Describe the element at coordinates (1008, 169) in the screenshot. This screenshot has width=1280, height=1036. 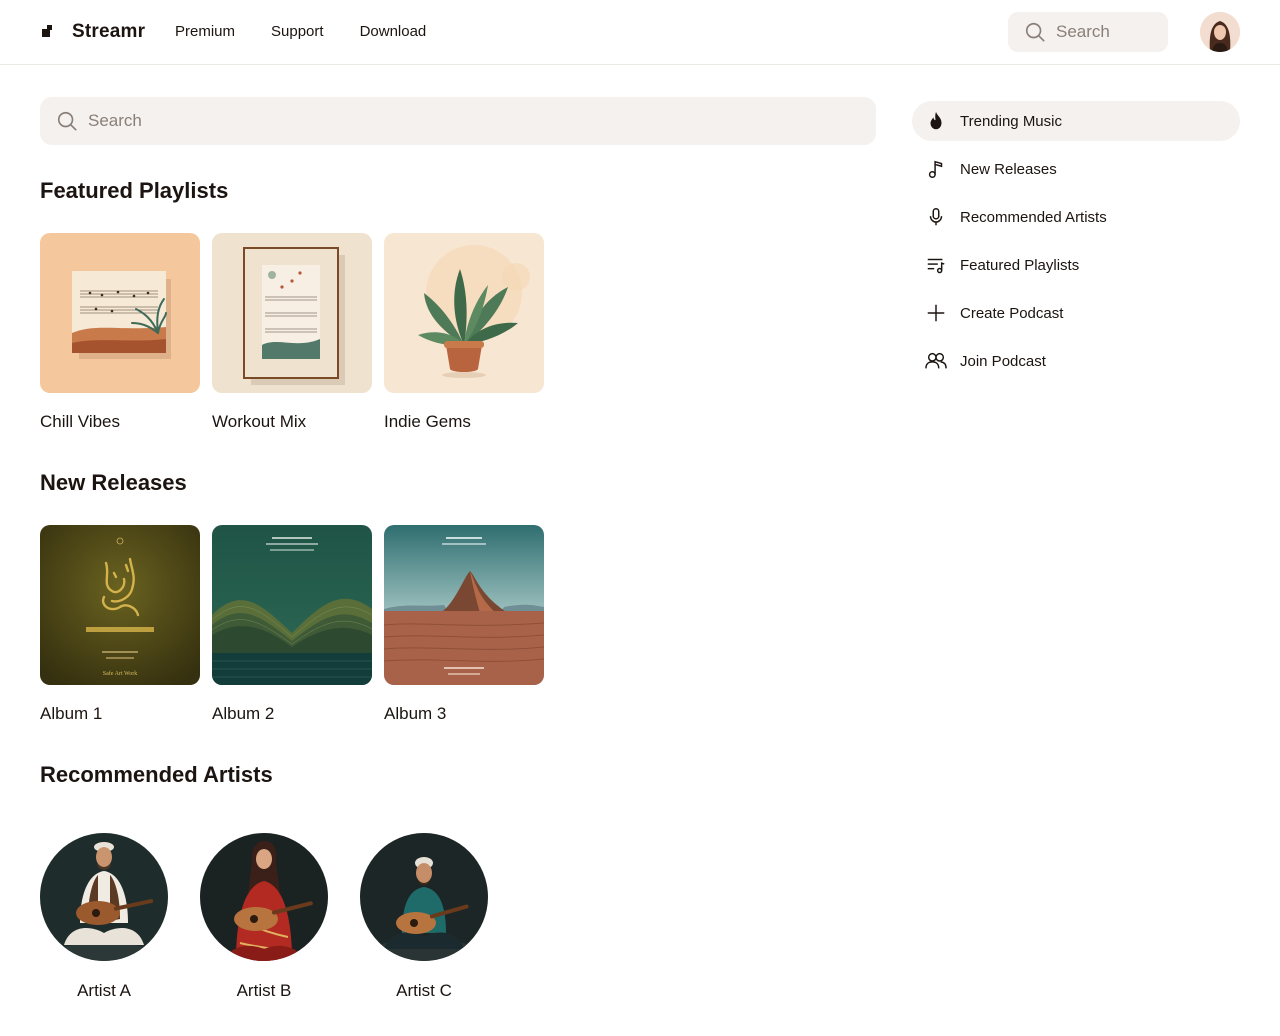
I see `sidebar-item-label: New Releases` at that location.